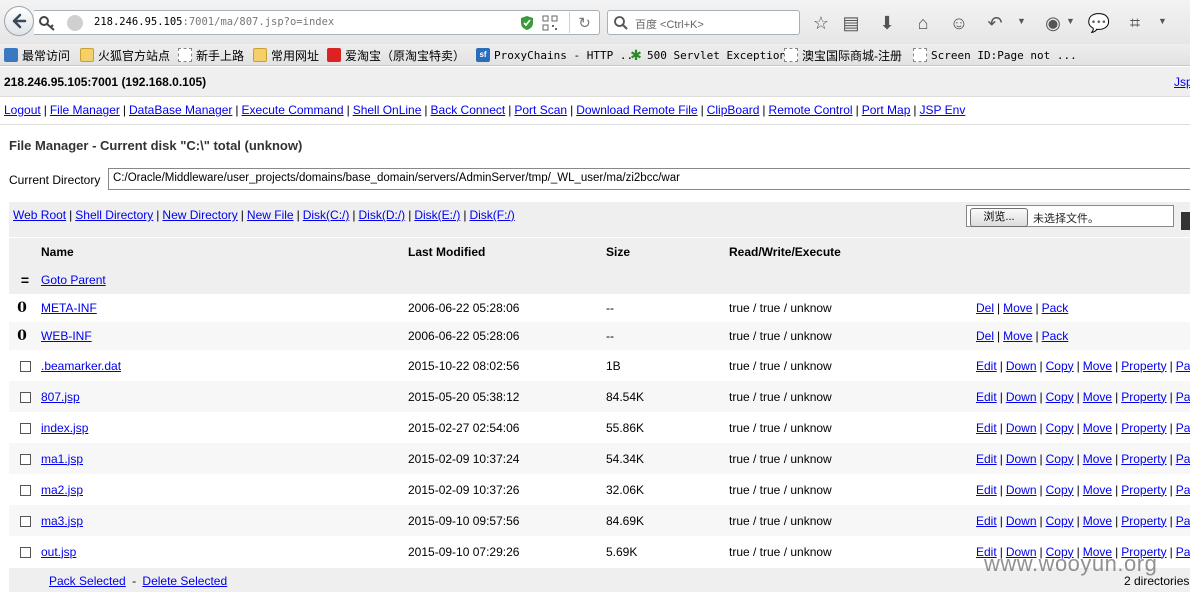 The height and width of the screenshot is (592, 1190). I want to click on disk-f-link: Disk(F:/), so click(491, 215).